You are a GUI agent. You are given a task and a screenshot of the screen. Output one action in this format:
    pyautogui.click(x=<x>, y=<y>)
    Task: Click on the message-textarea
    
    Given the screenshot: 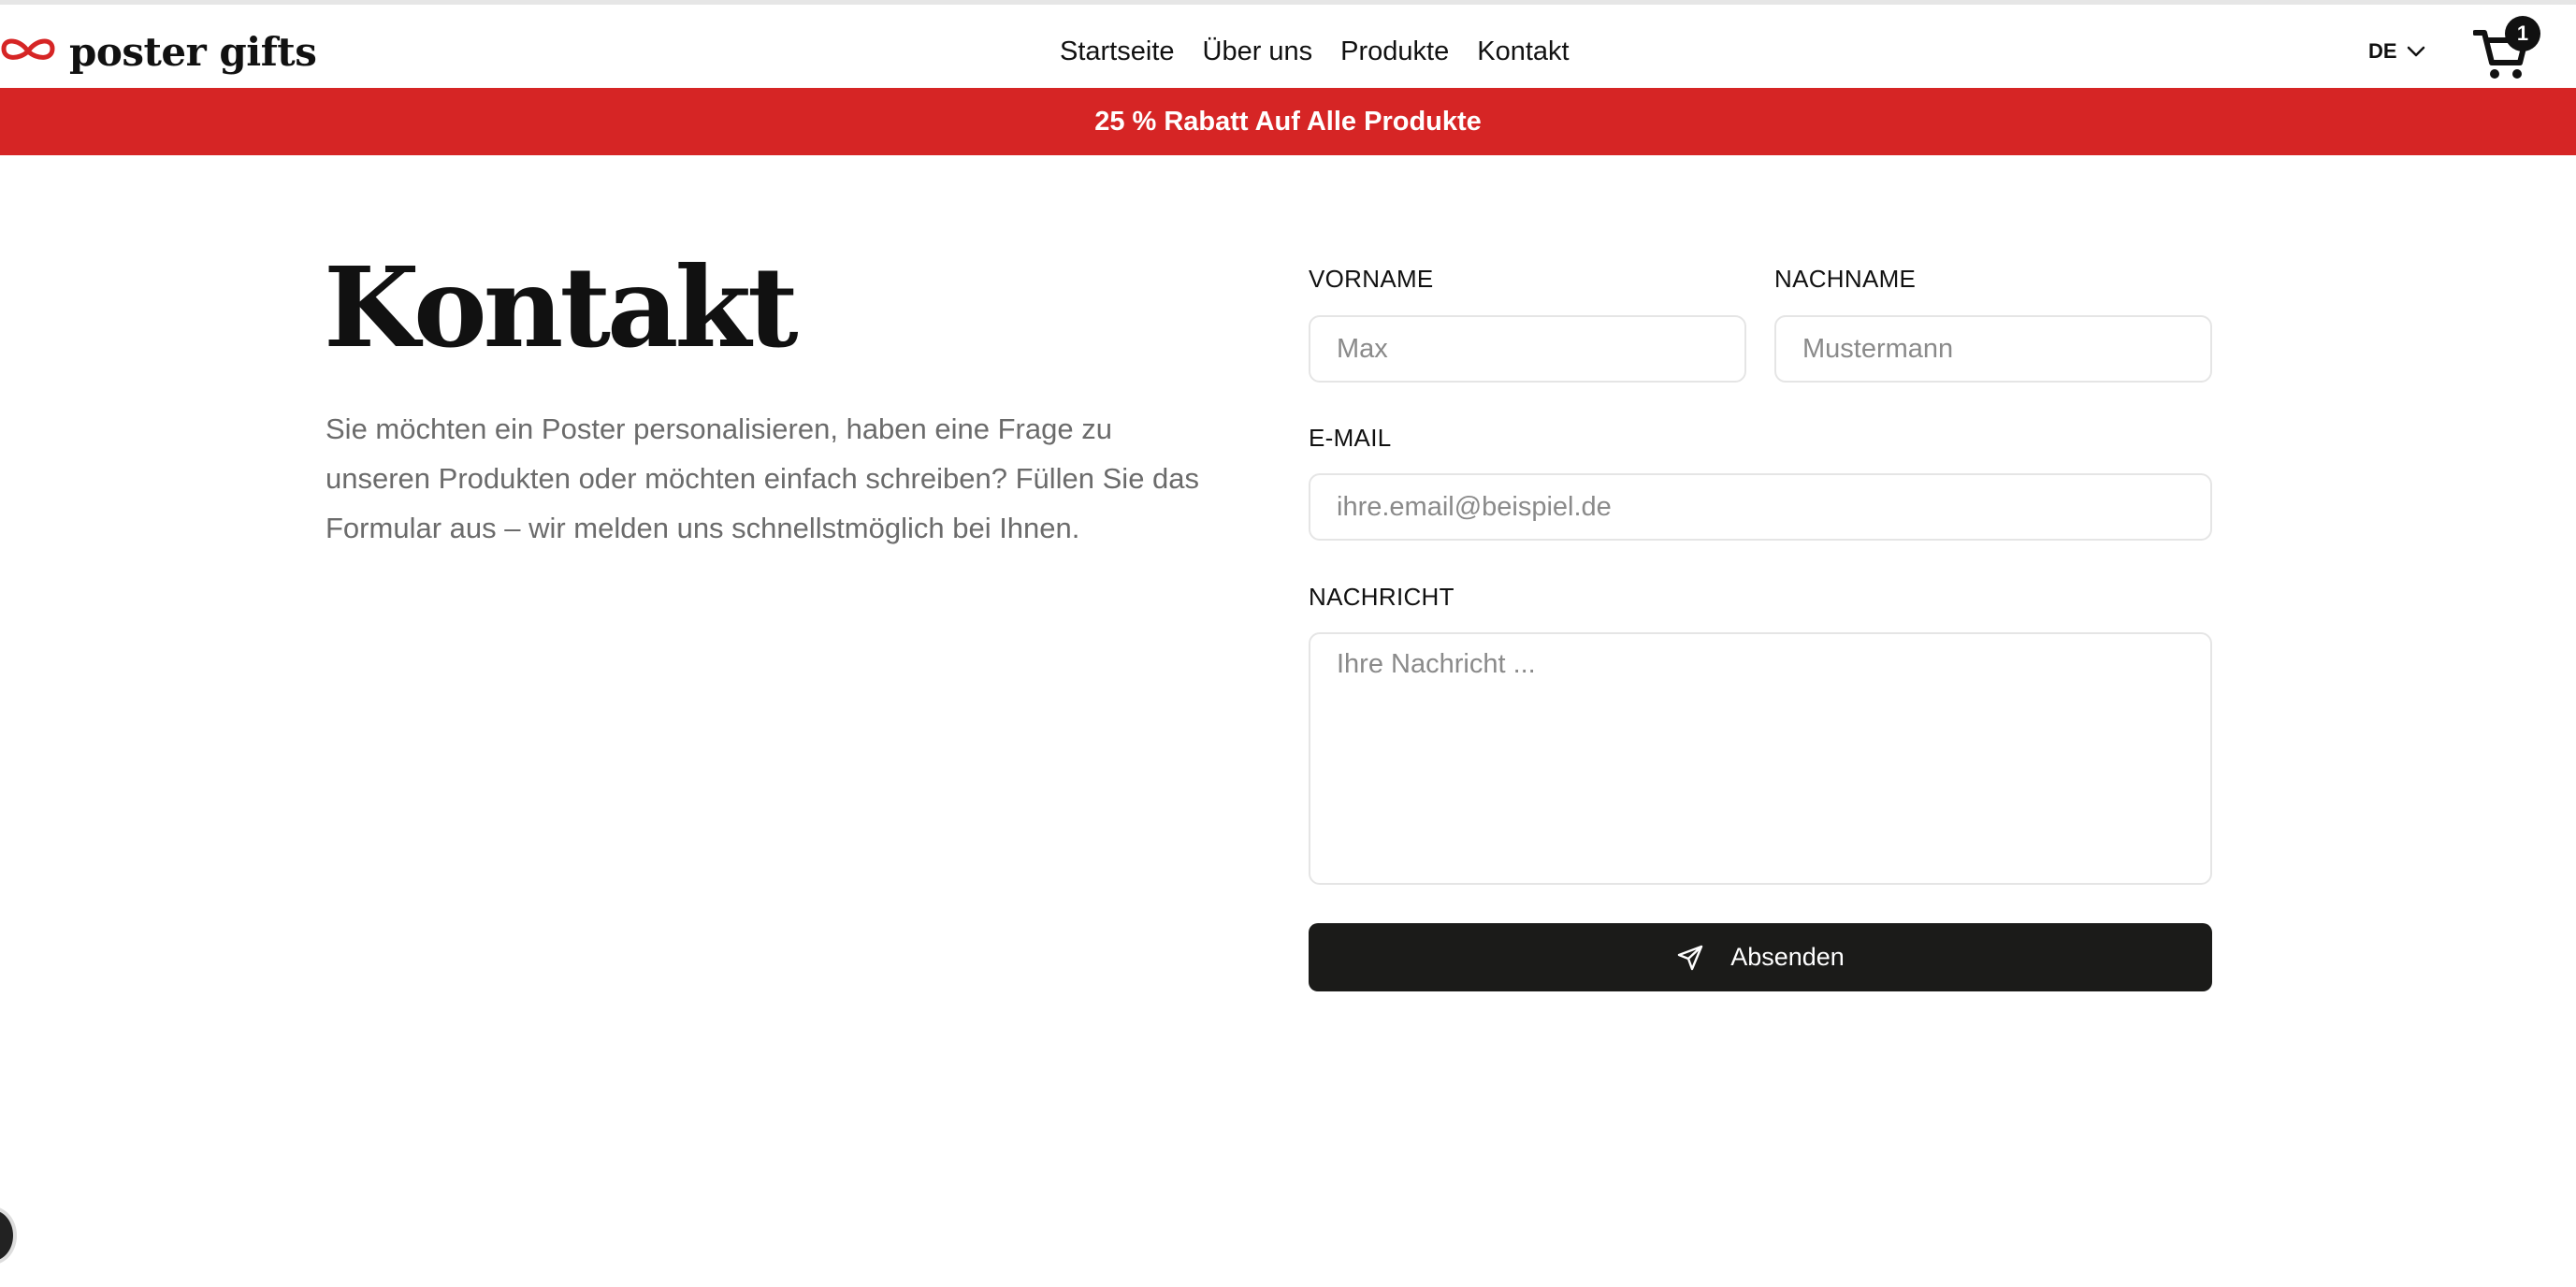 What is the action you would take?
    pyautogui.click(x=1761, y=758)
    